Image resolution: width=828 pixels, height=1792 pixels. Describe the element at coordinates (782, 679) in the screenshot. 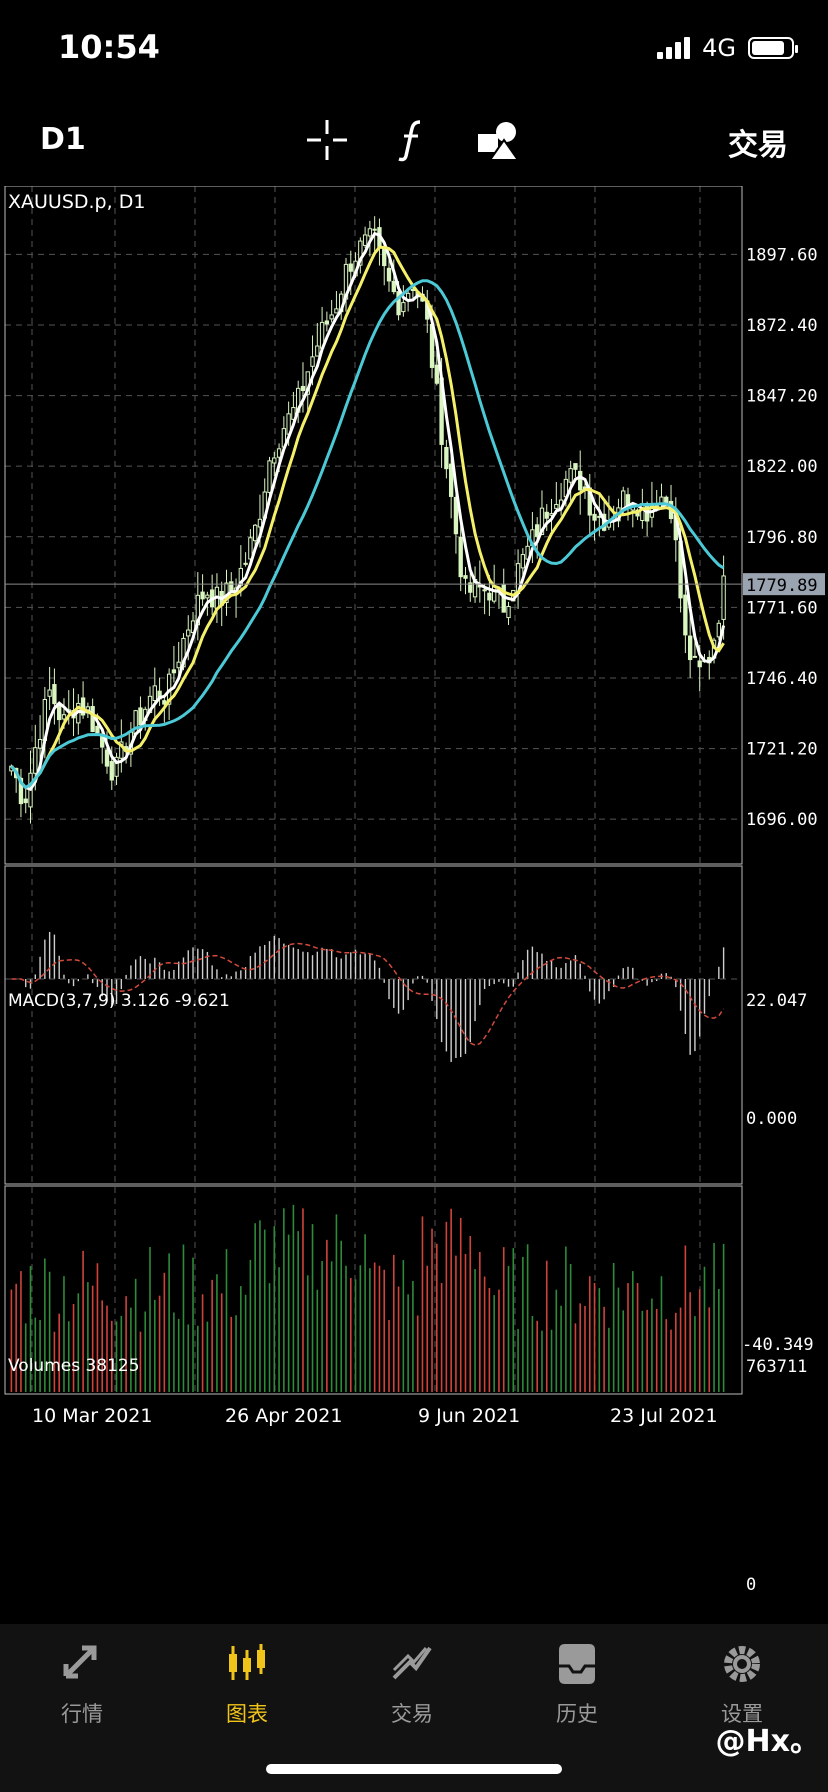

I see `price-tick-label: 1746.40` at that location.